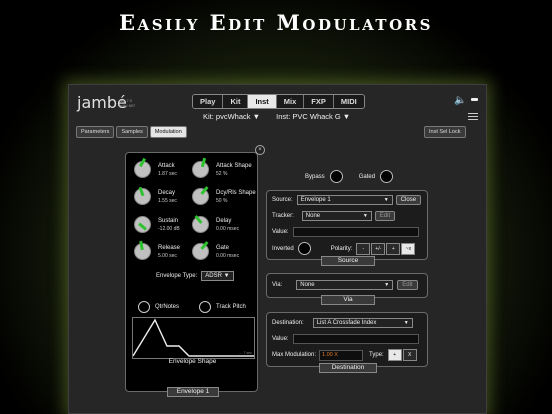  What do you see at coordinates (200, 196) in the screenshot?
I see `dcy-rls-shape-knob` at bounding box center [200, 196].